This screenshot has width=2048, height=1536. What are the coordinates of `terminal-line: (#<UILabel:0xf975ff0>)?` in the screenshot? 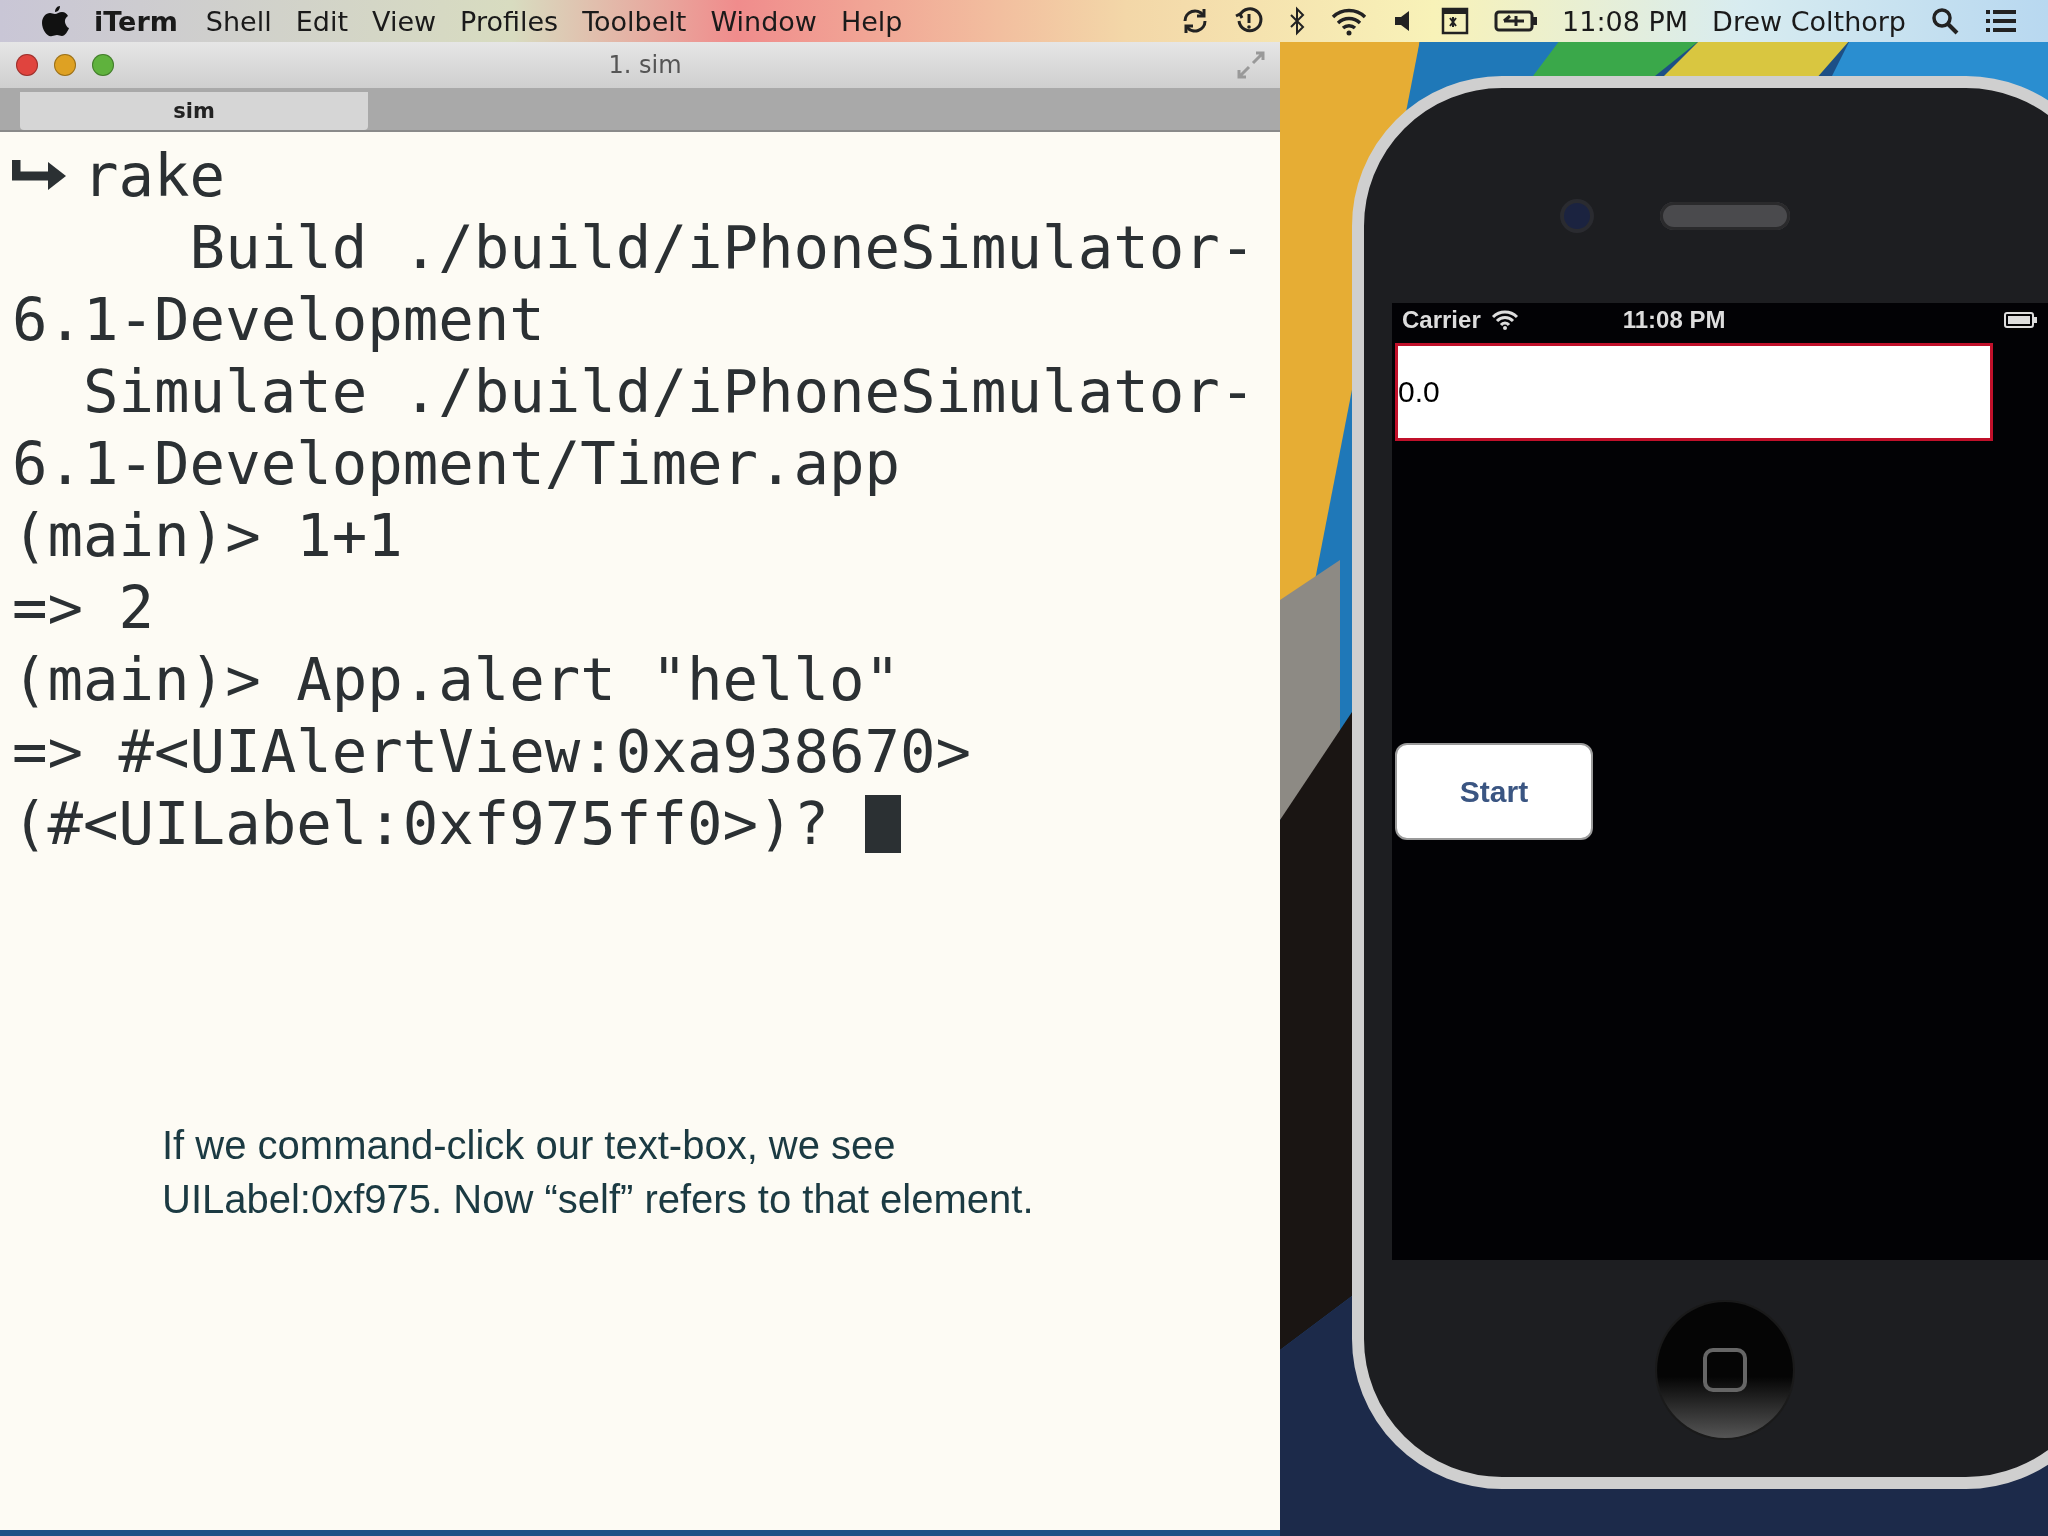 It's located at (421, 824).